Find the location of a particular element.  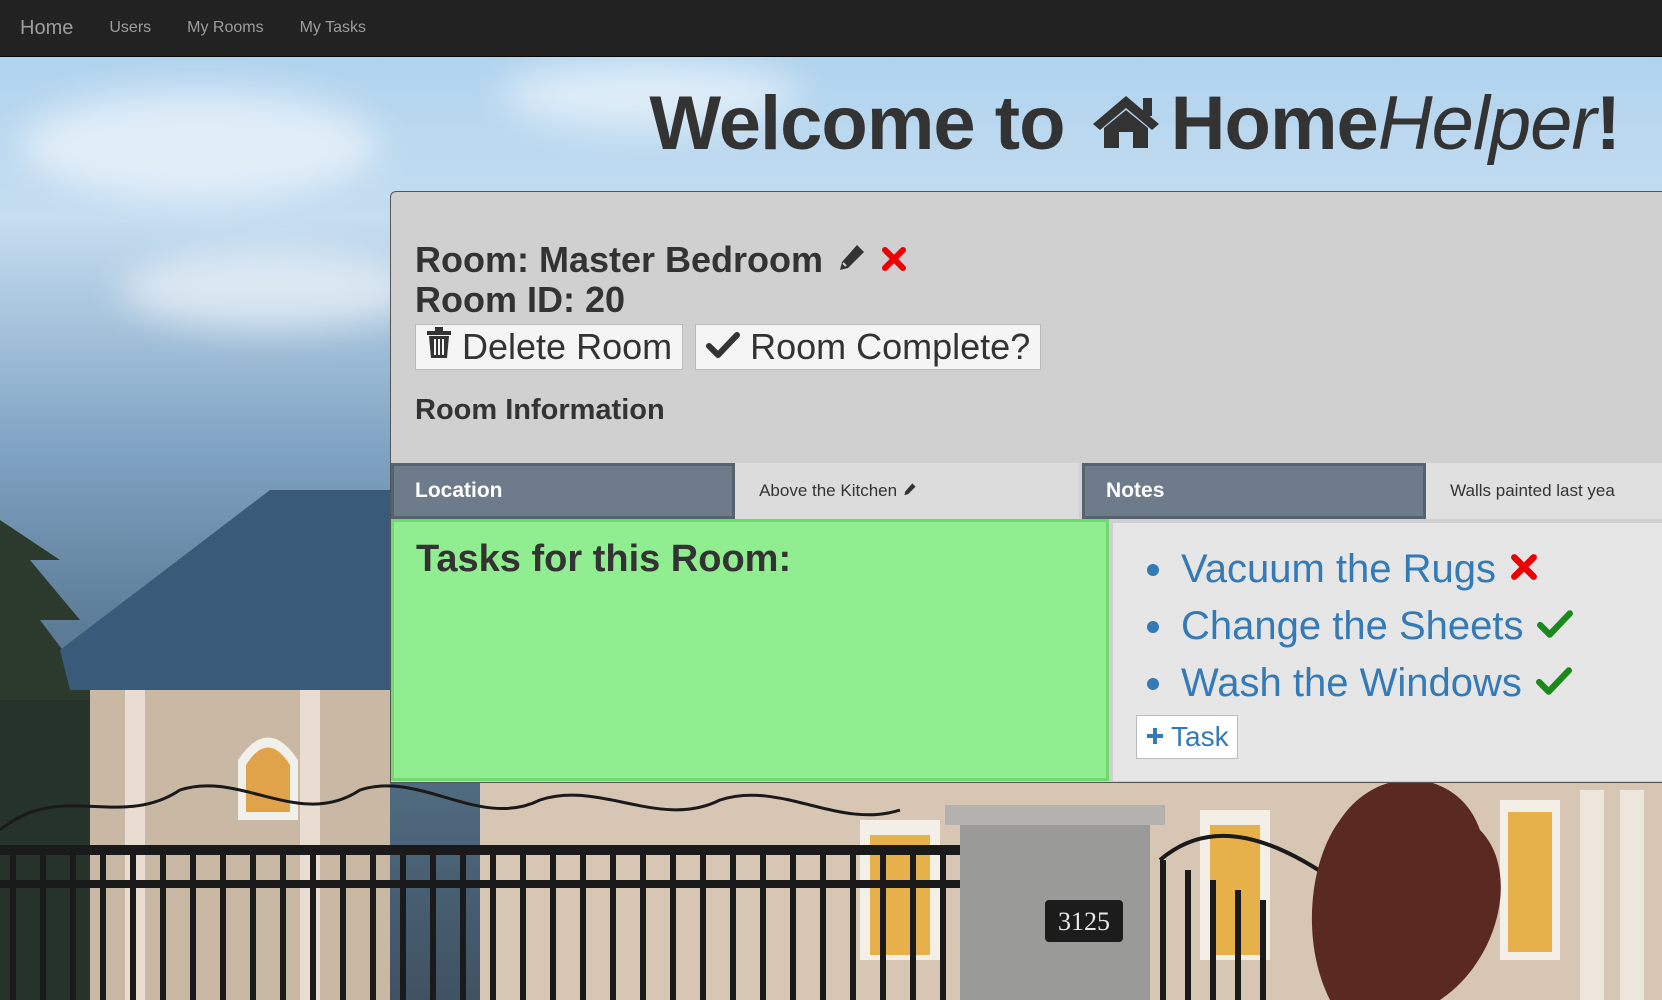

task-item: Change the Sheets is located at coordinates (1404, 626).